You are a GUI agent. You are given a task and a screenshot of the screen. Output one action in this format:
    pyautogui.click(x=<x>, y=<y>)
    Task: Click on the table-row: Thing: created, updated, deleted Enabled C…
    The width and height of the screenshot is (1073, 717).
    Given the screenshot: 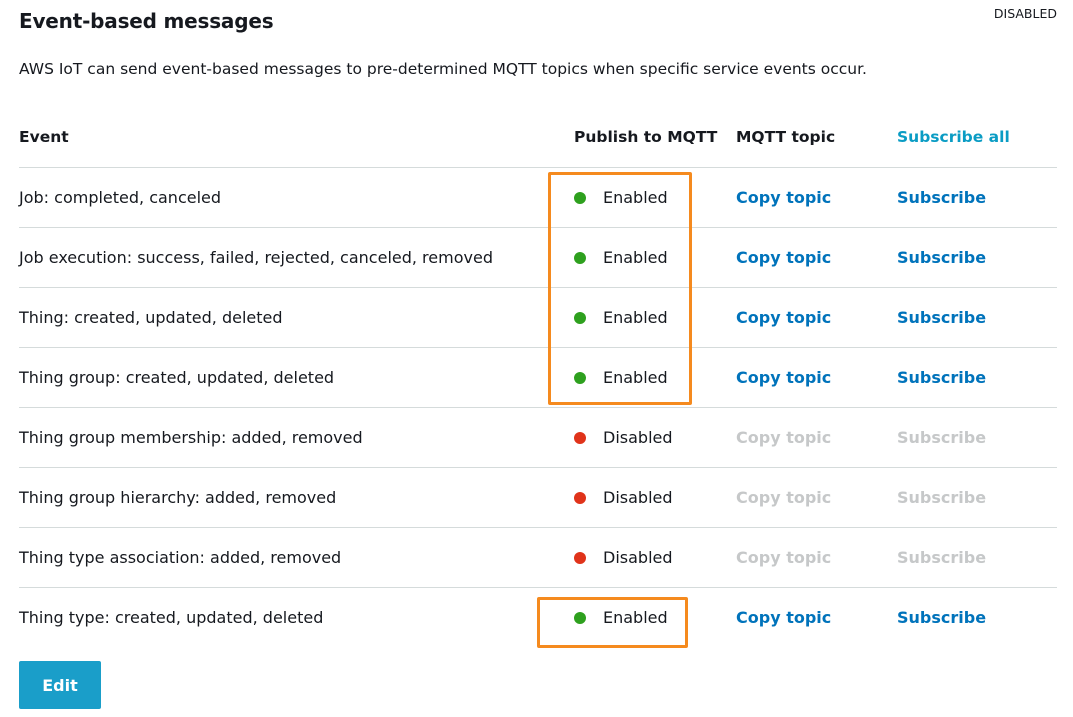 What is the action you would take?
    pyautogui.click(x=538, y=318)
    